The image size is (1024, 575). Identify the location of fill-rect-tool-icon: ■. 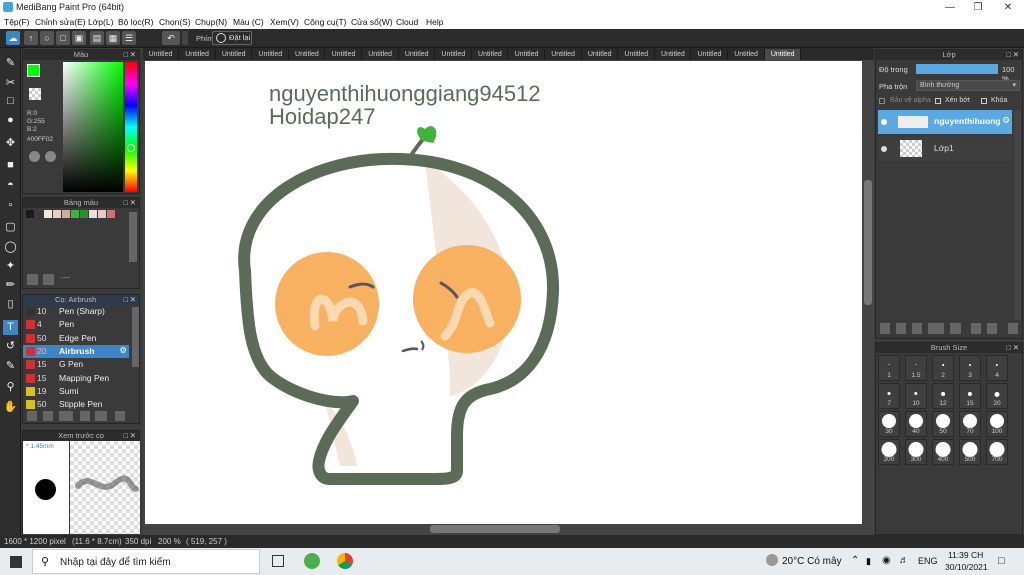
(10, 165).